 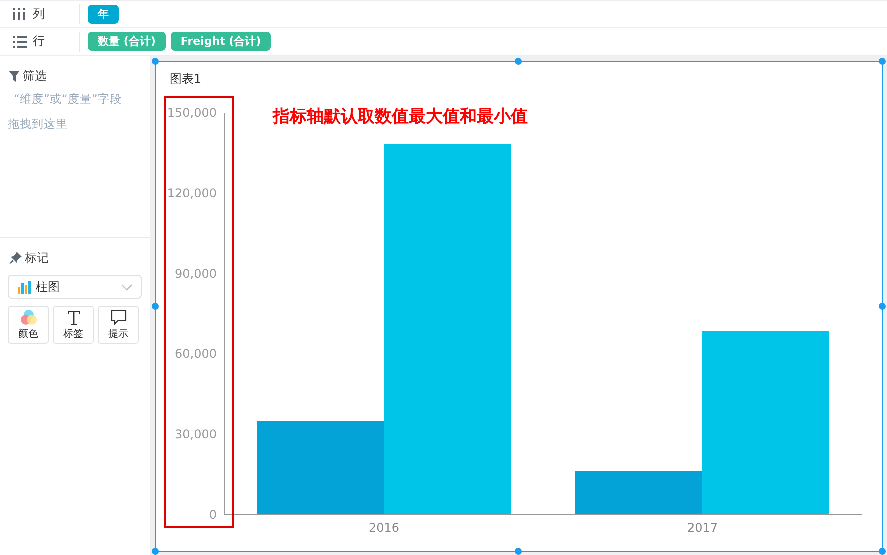 I want to click on filter-title: 筛选, so click(x=35, y=76).